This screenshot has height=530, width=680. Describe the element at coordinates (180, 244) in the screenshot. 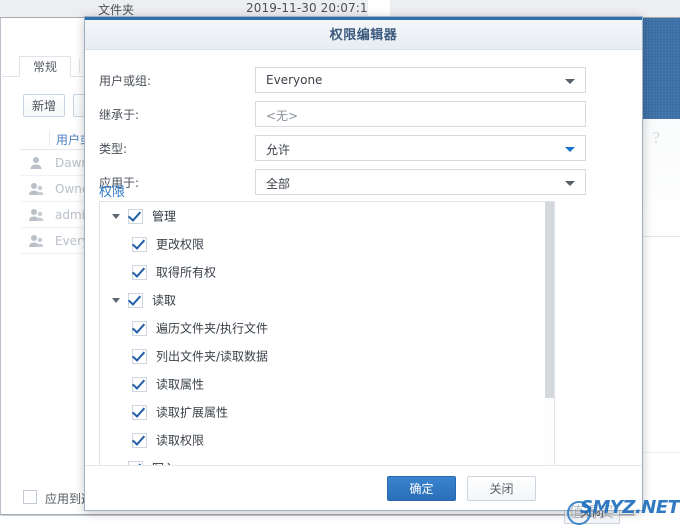

I see `permission-label: 更改权限` at that location.